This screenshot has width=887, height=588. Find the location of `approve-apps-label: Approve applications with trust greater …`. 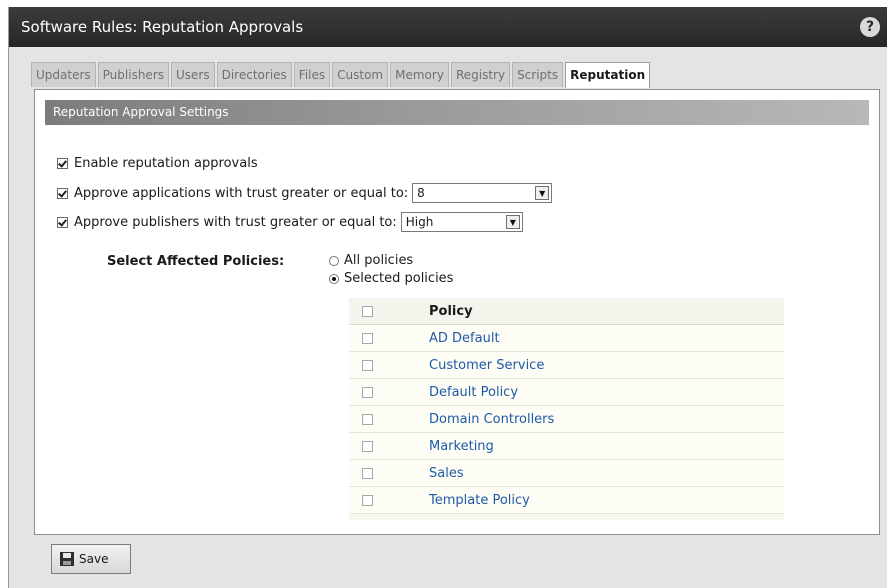

approve-apps-label: Approve applications with trust greater … is located at coordinates (241, 193).